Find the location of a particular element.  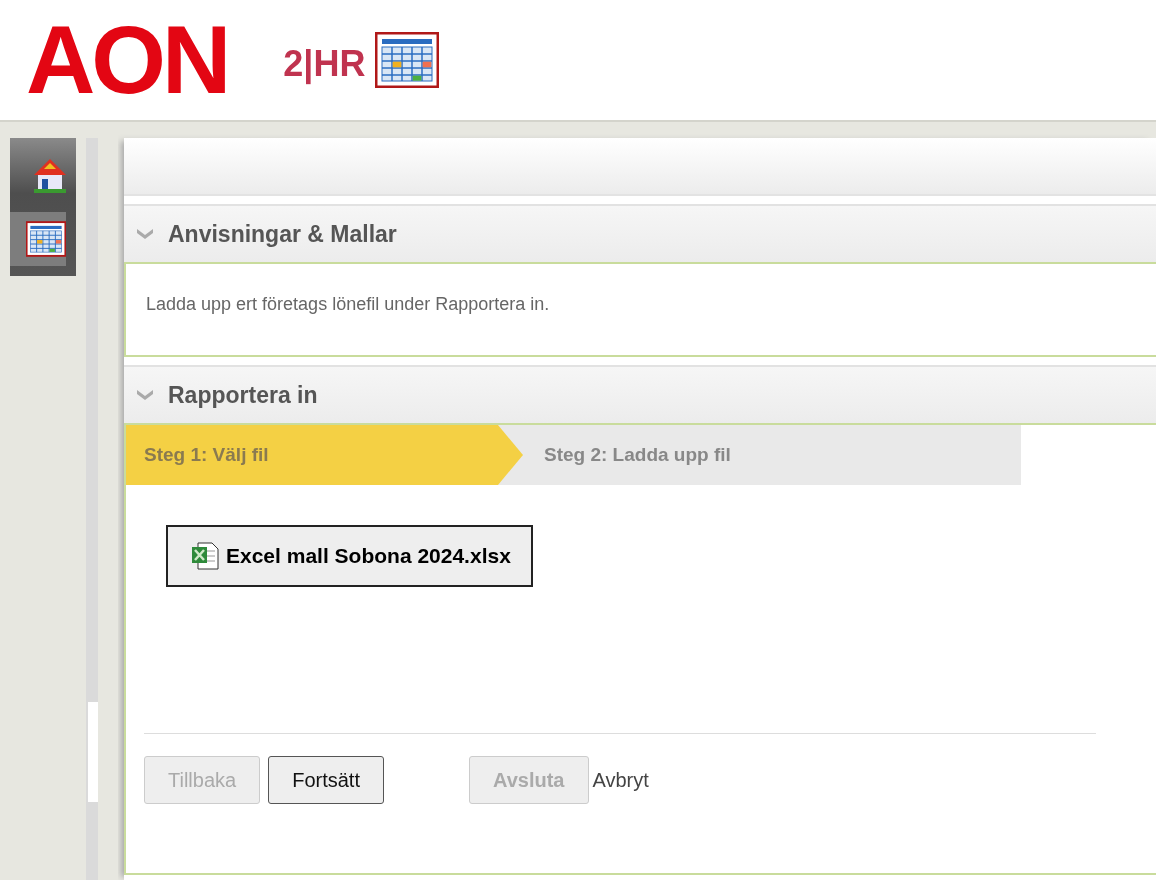

wizard-step: Steg 2: Ladda upp fil is located at coordinates (627, 455).